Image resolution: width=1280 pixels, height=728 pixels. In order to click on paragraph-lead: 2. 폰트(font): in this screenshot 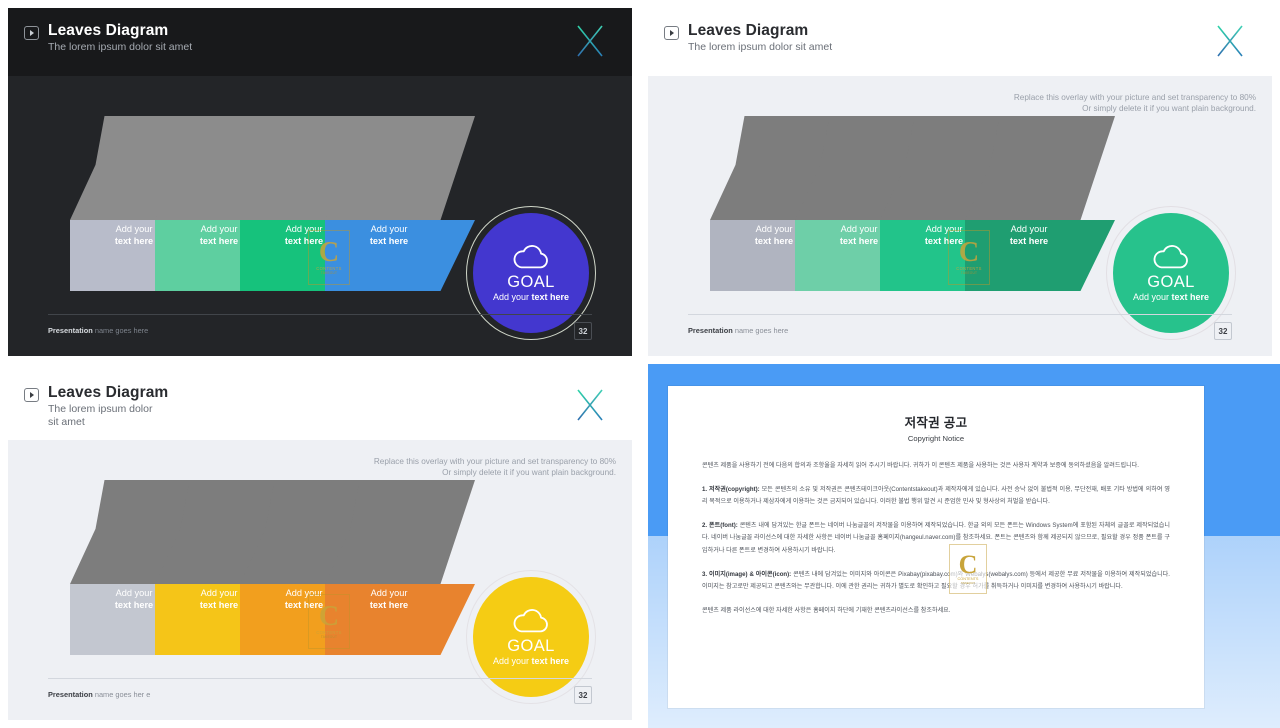, I will do `click(721, 525)`.